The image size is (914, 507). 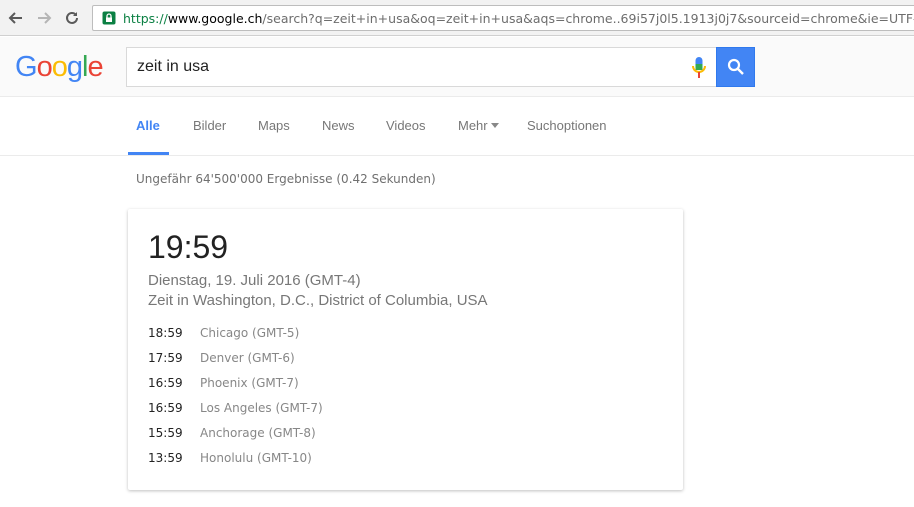 I want to click on tab-images: Bilder, so click(x=209, y=125).